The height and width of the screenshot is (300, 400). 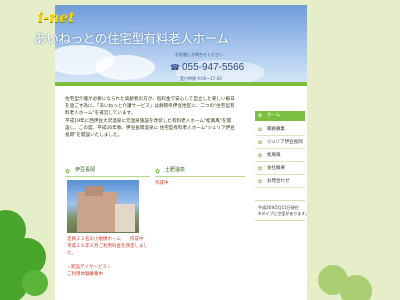 What do you see at coordinates (199, 54) in the screenshot?
I see `header-tagline: お気軽にお問合せください` at bounding box center [199, 54].